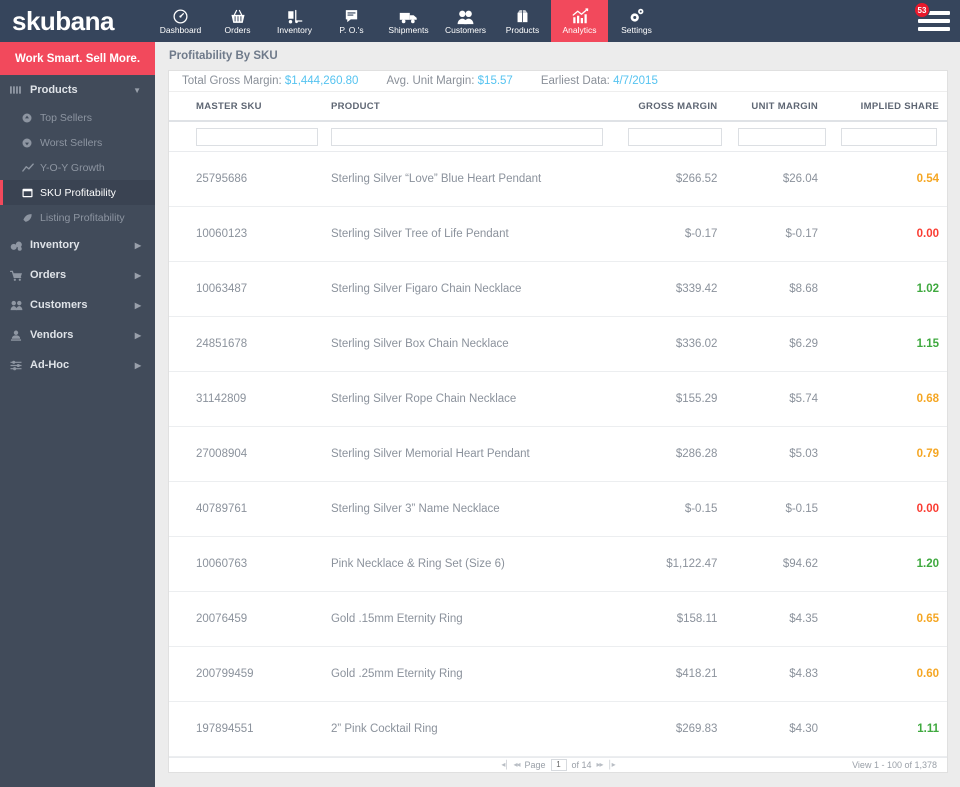  Describe the element at coordinates (676, 564) in the screenshot. I see `cell-gross-margin: $1,122.47` at that location.